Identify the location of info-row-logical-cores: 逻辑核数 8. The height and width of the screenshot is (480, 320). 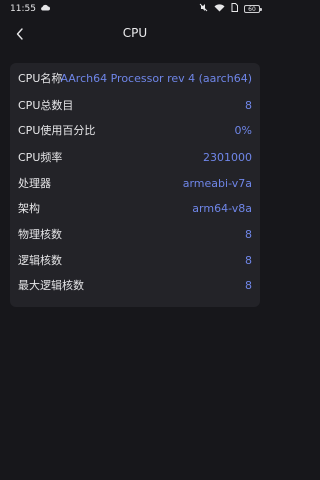
(135, 260).